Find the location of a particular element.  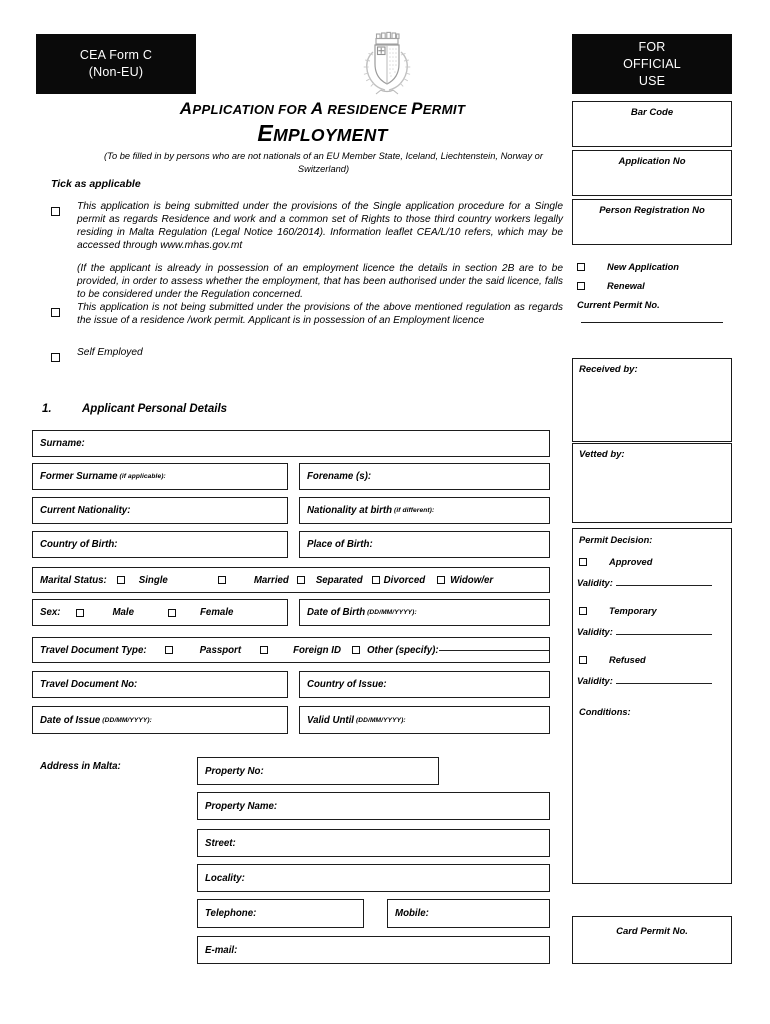

address-in-malta-label: Address in Malta: is located at coordinates (80, 766).